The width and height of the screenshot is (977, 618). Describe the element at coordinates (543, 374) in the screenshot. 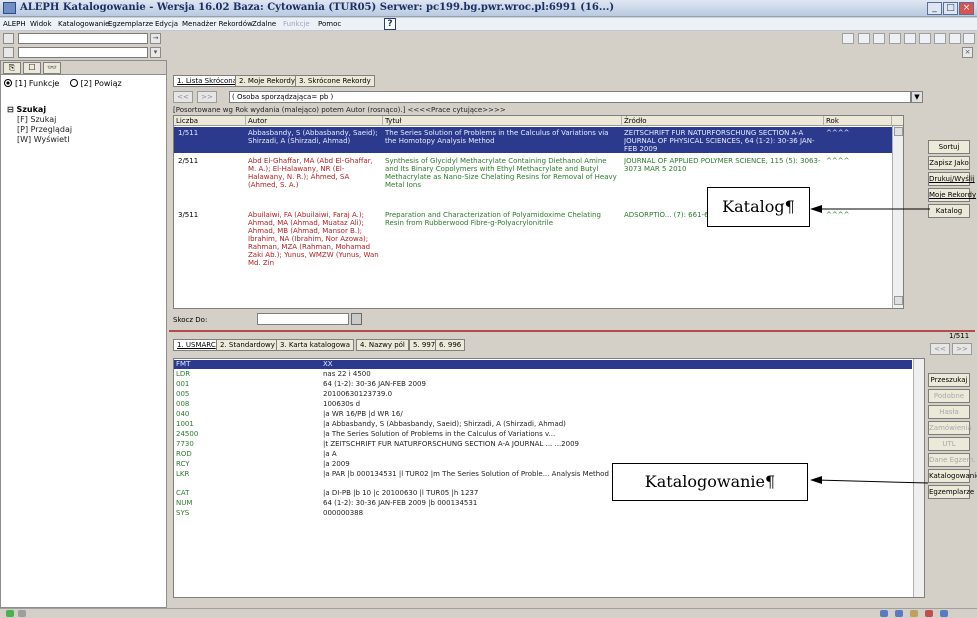

I see `marc-row: LDR nas 22 i 4500` at that location.